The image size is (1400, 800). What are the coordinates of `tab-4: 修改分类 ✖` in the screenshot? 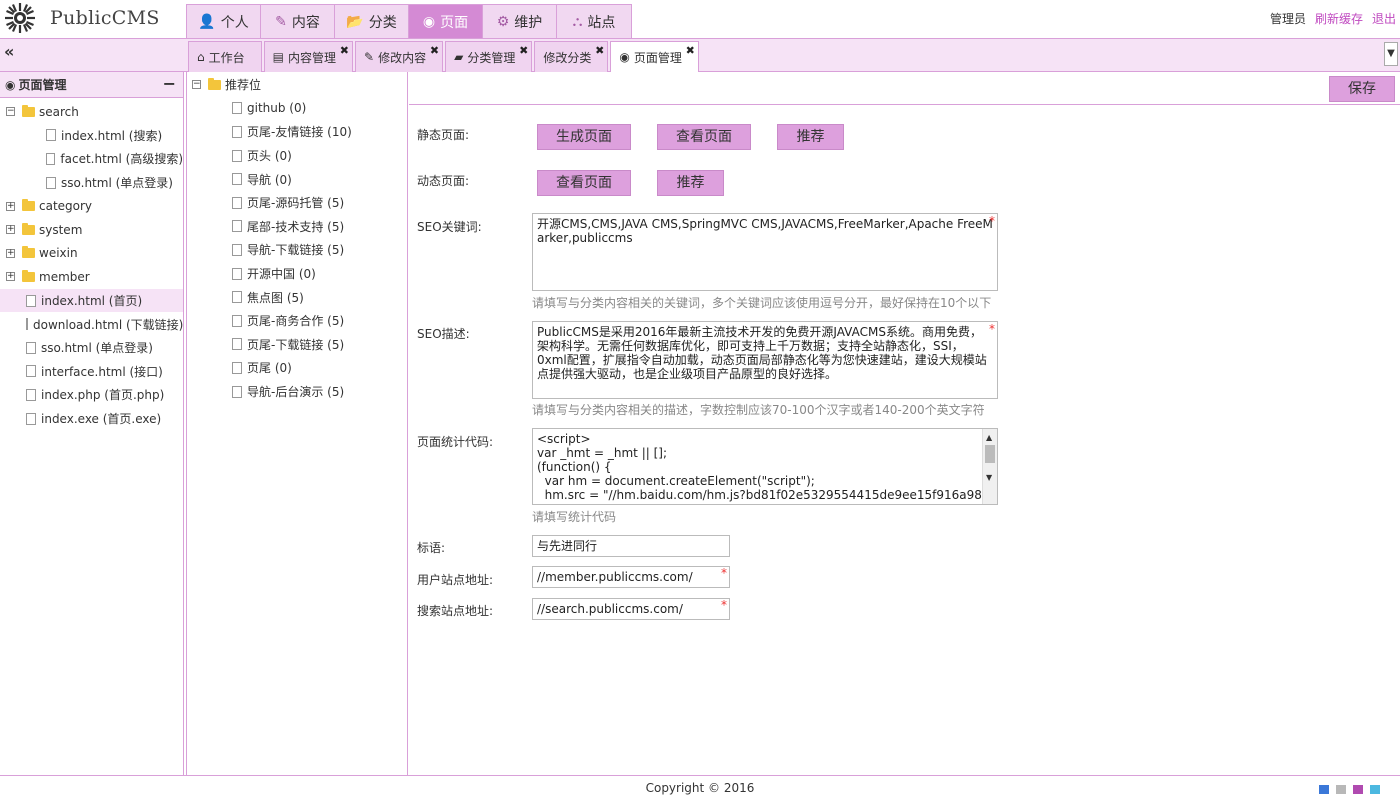 It's located at (571, 56).